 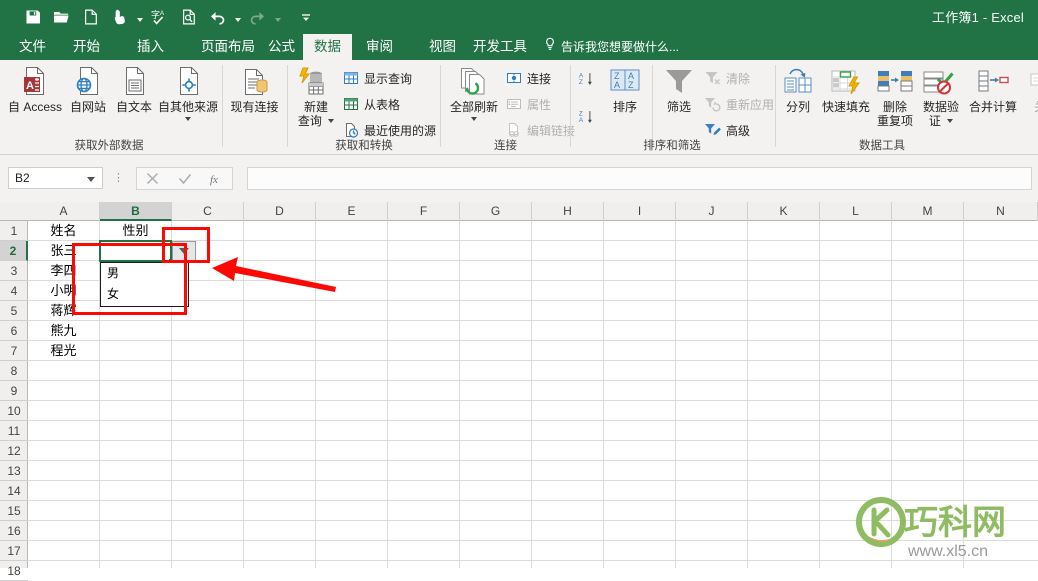 What do you see at coordinates (14, 511) in the screenshot?
I see `row-header-15: 15` at bounding box center [14, 511].